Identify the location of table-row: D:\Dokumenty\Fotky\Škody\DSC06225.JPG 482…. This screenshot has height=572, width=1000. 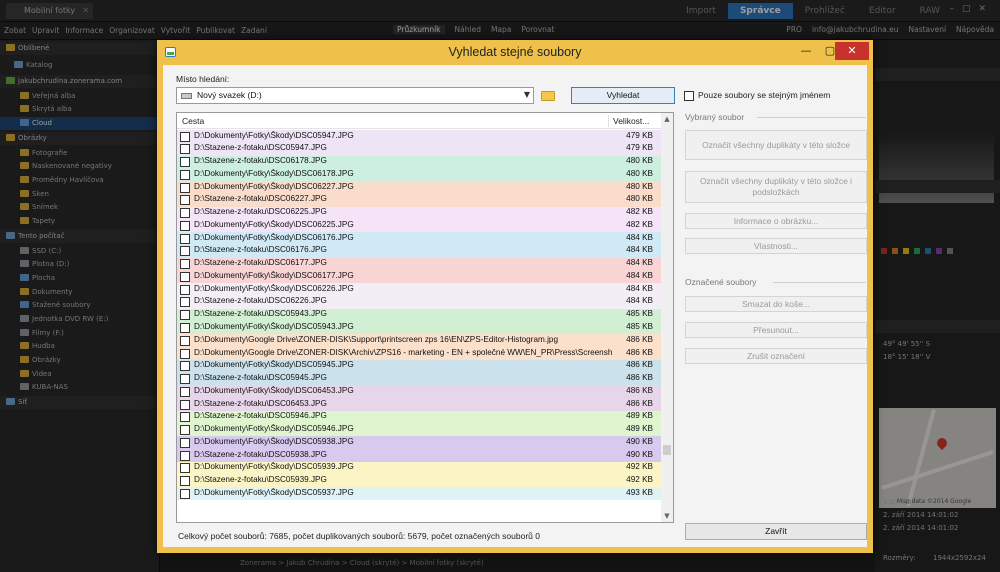
(419, 226).